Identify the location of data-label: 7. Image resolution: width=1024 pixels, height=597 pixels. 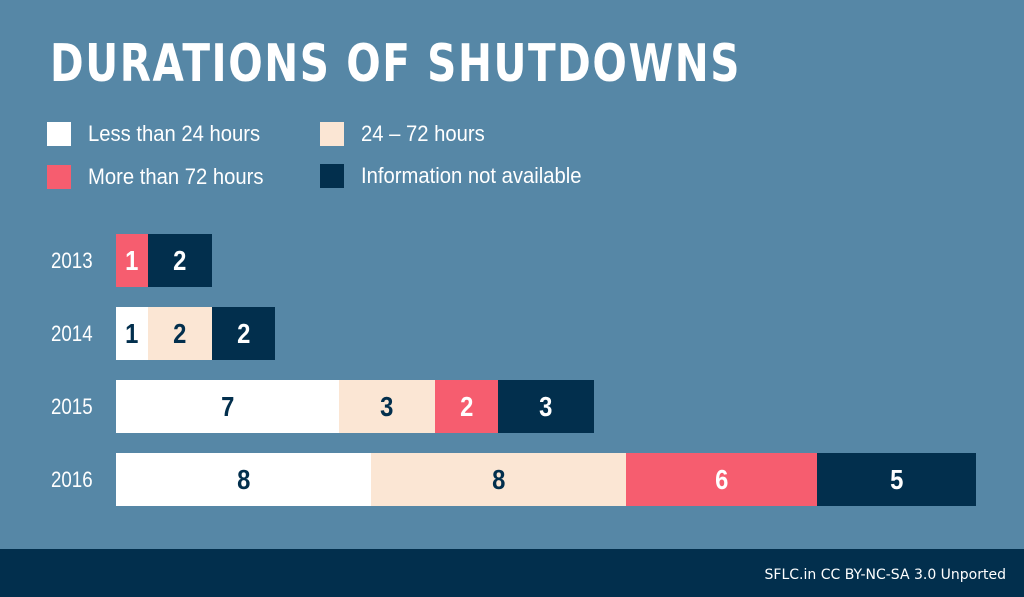
(227, 406).